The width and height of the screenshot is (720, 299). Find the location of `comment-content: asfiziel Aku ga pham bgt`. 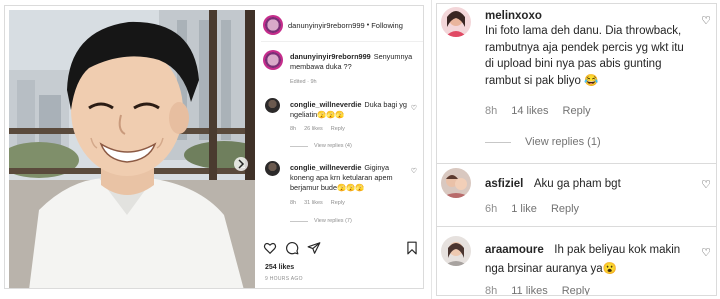

comment-content: asfiziel Aku ga pham bgt is located at coordinates (590, 183).